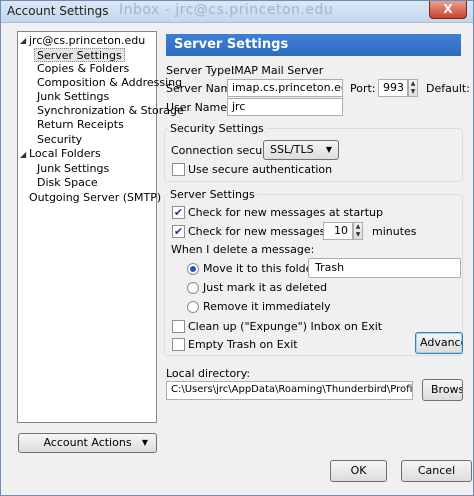 This screenshot has width=474, height=496. What do you see at coordinates (448, 88) in the screenshot?
I see `default-port-label: Default:` at bounding box center [448, 88].